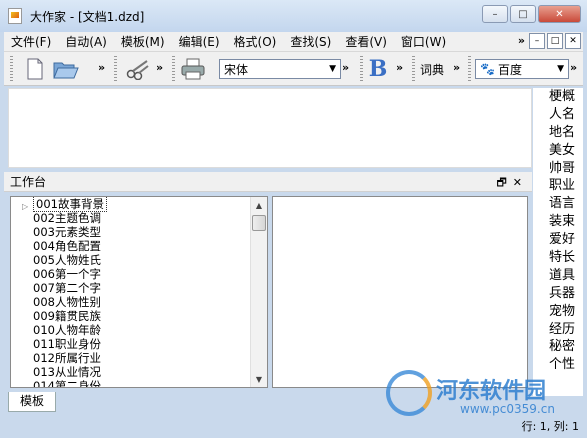 This screenshot has height=438, width=587. What do you see at coordinates (28, 182) in the screenshot?
I see `workbench-title: 工作台` at bounding box center [28, 182].